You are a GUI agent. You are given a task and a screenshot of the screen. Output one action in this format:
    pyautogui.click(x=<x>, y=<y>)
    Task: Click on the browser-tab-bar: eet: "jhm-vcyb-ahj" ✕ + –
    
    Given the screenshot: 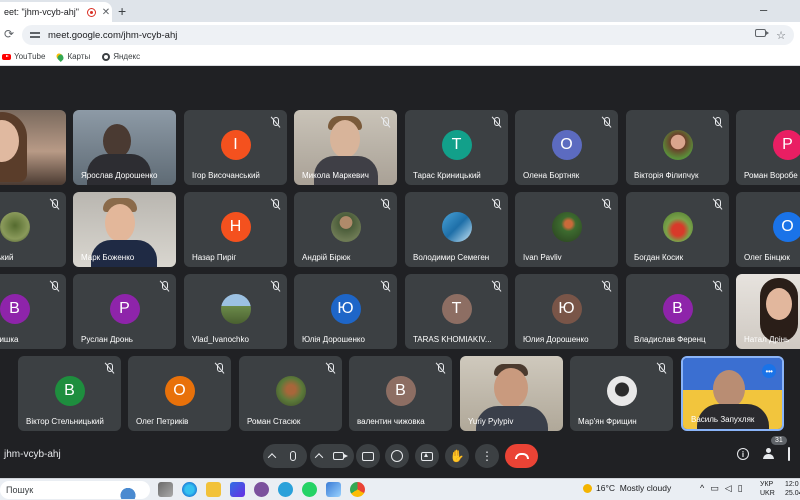 What is the action you would take?
    pyautogui.click(x=400, y=11)
    